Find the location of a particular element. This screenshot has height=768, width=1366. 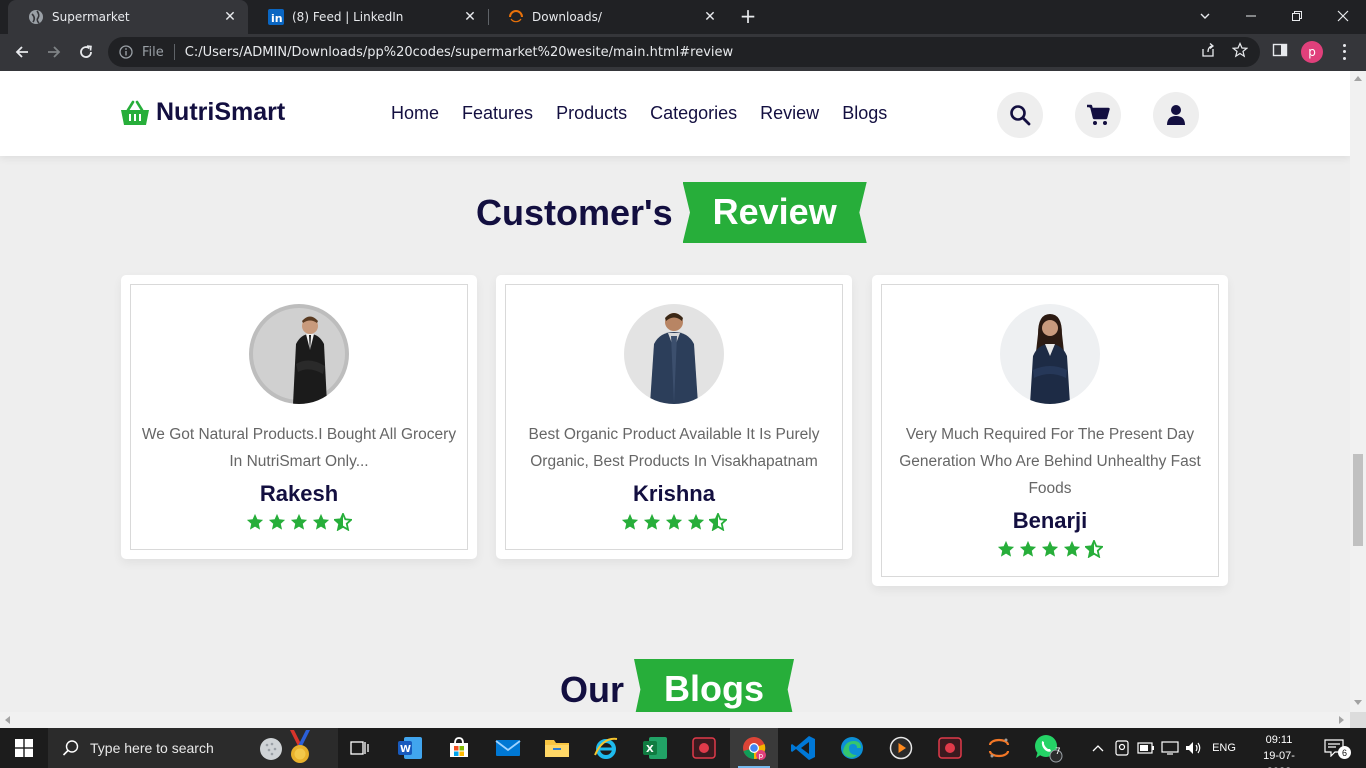

notification-badge: 6 is located at coordinates (1344, 752).